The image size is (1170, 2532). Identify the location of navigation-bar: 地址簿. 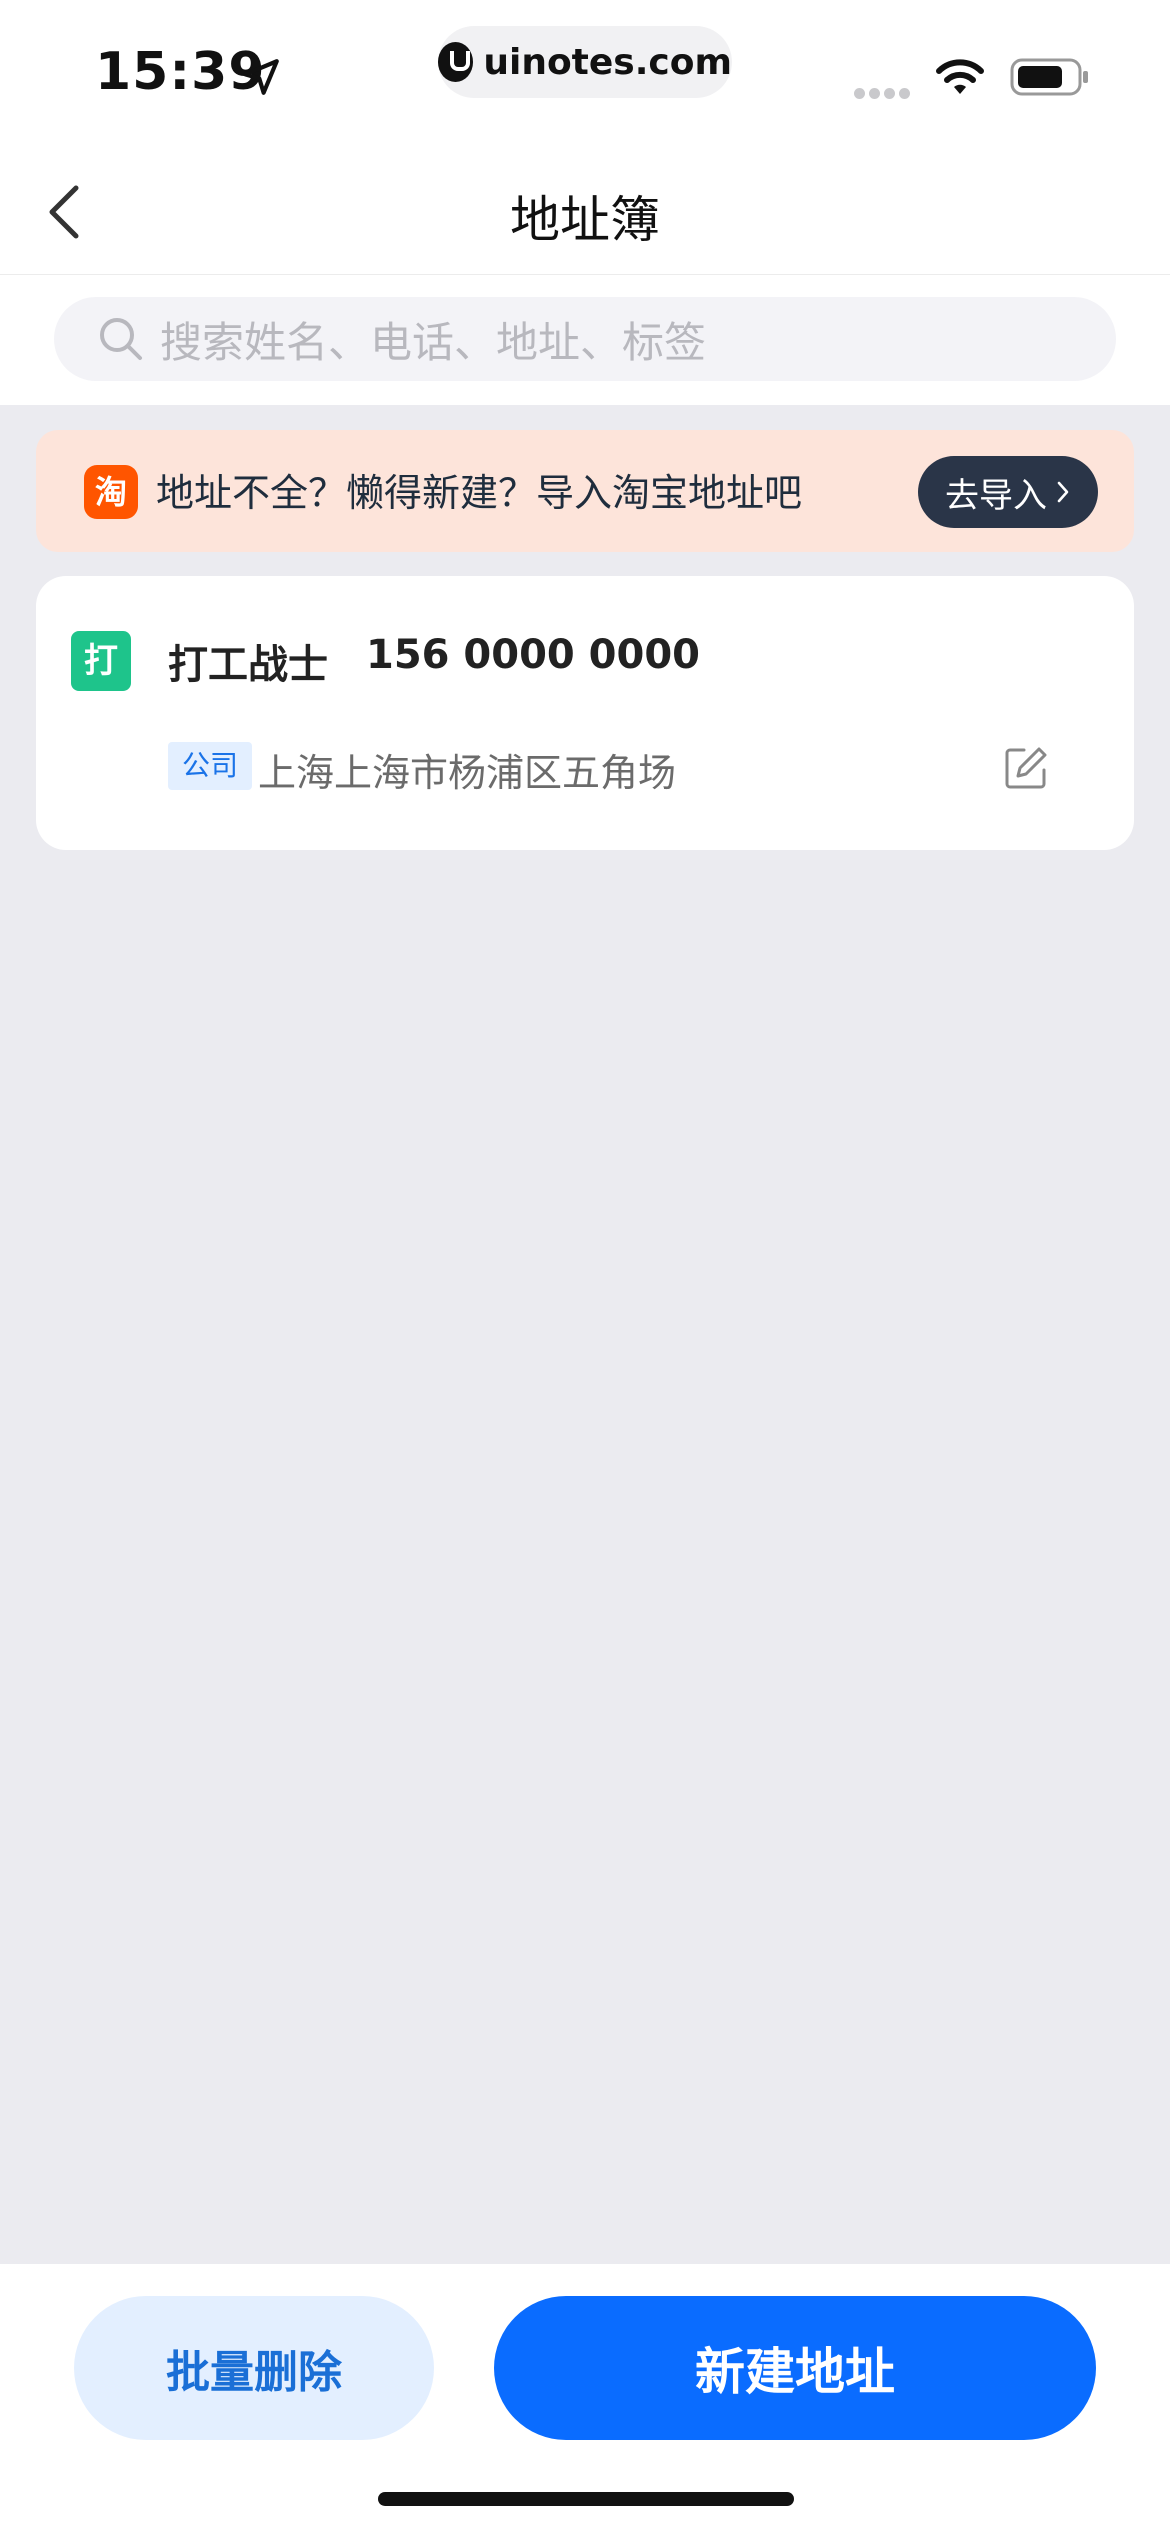
(585, 207).